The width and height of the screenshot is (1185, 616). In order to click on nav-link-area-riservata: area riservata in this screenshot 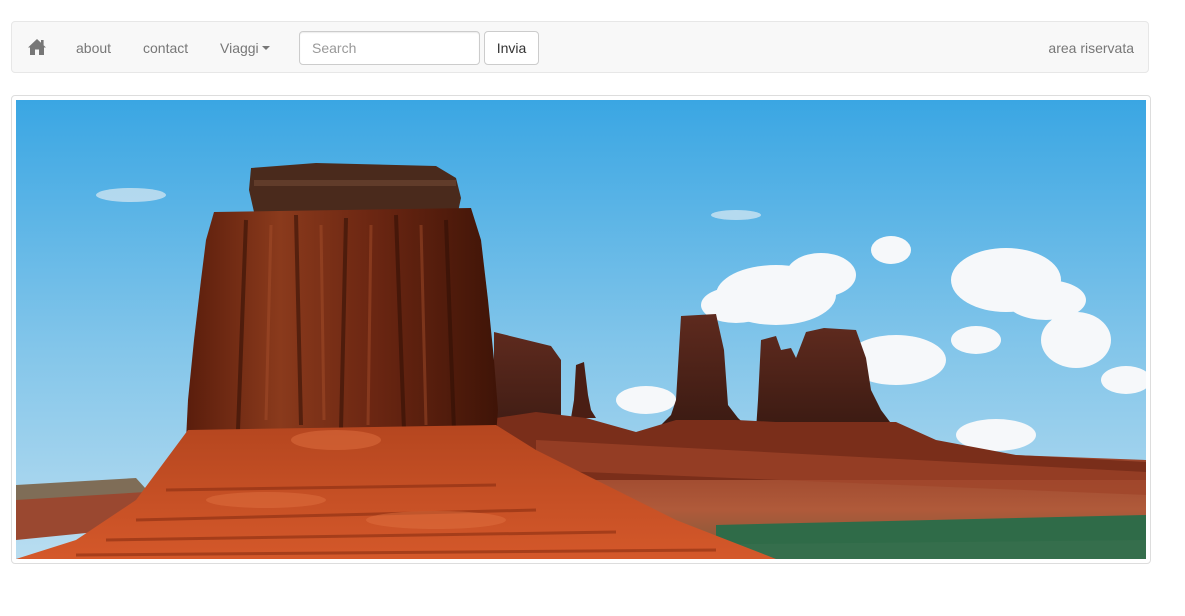, I will do `click(1091, 48)`.